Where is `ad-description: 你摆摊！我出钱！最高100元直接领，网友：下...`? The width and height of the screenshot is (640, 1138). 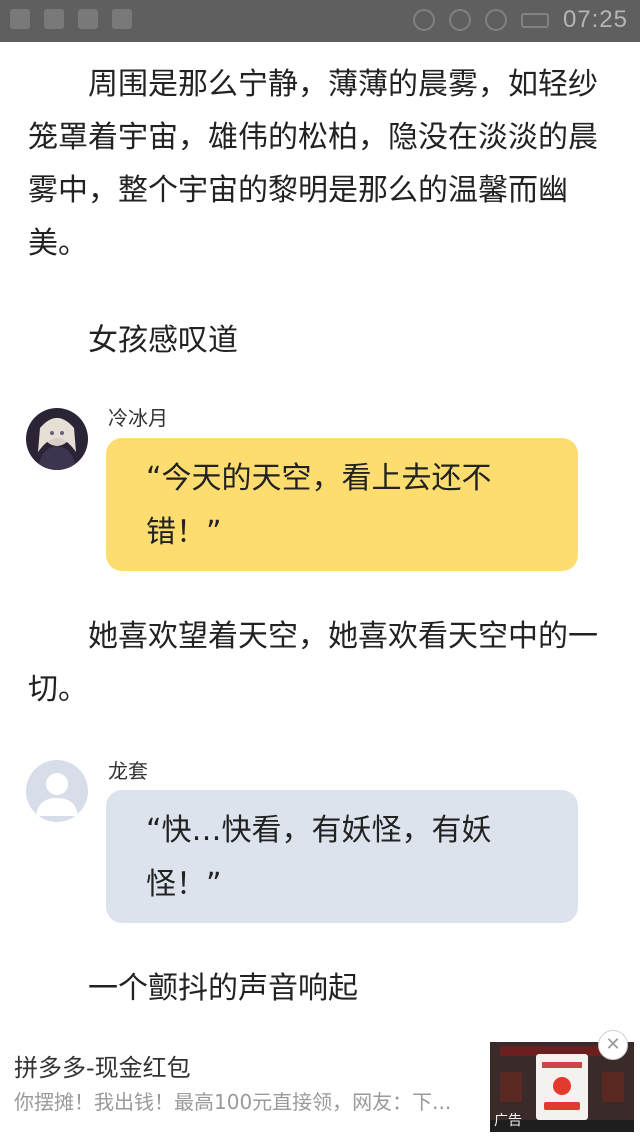
ad-description: 你摆摊！我出钱！最高100元直接领，网友：下... is located at coordinates (245, 1100).